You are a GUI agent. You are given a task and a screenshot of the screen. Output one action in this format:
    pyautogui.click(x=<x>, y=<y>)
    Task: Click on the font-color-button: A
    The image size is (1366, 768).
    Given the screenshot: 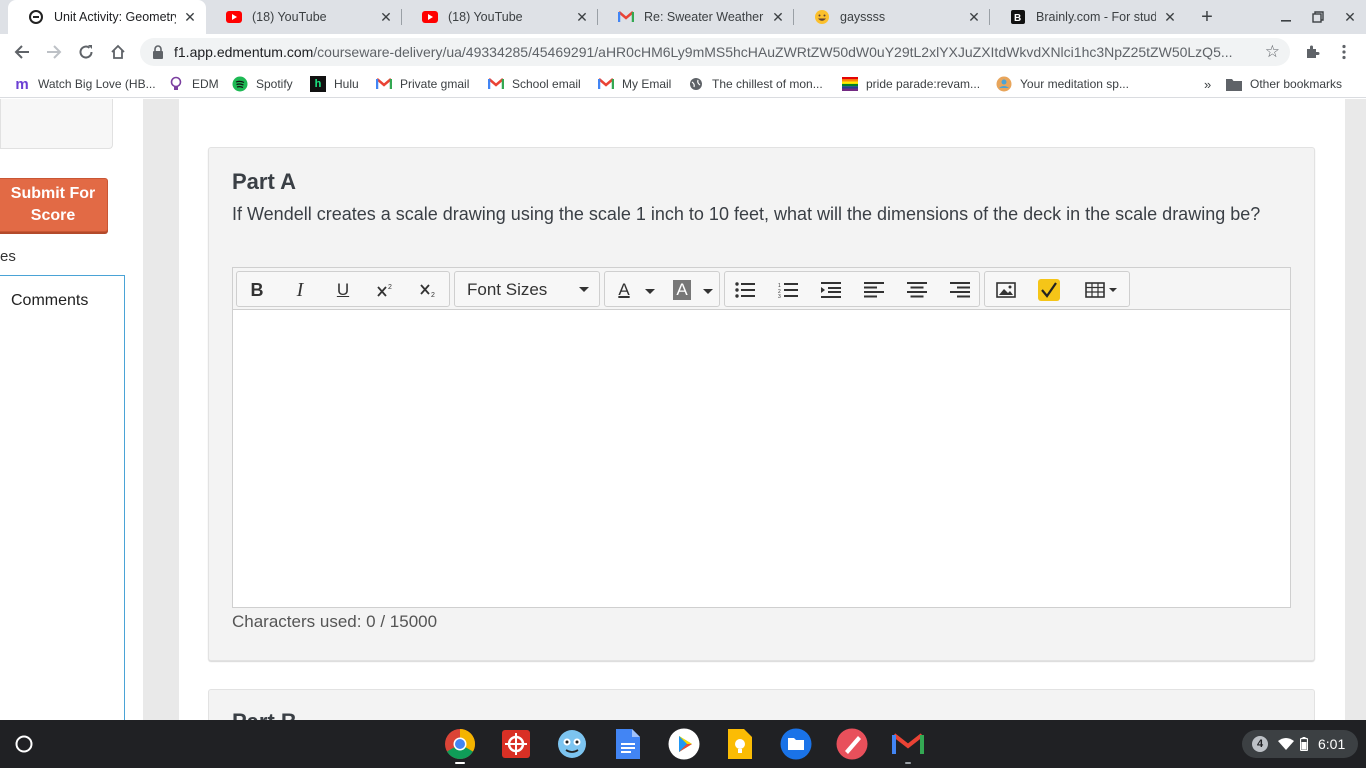 What is the action you would take?
    pyautogui.click(x=624, y=290)
    